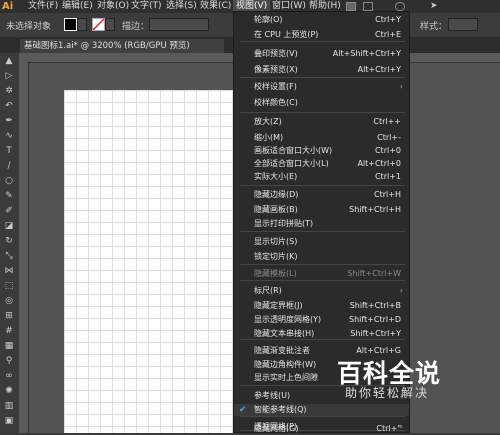 The height and width of the screenshot is (435, 500). Describe the element at coordinates (9, 361) in the screenshot. I see `eyedropper-icon: ⚲` at that location.